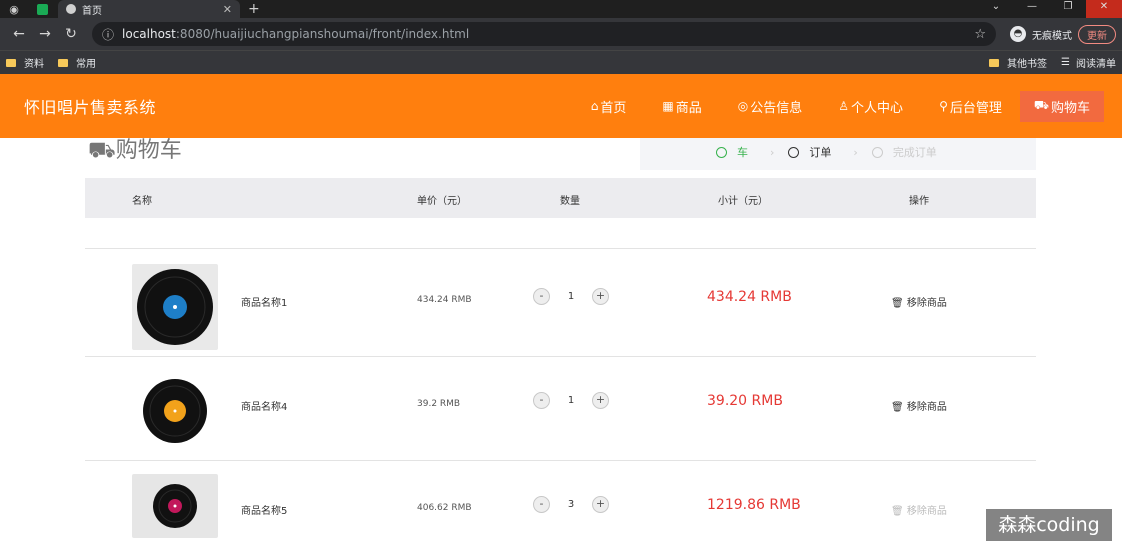 This screenshot has height=555, width=1122. Describe the element at coordinates (1041, 34) in the screenshot. I see `incognito-indicator: ◓ 无痕模式` at that location.